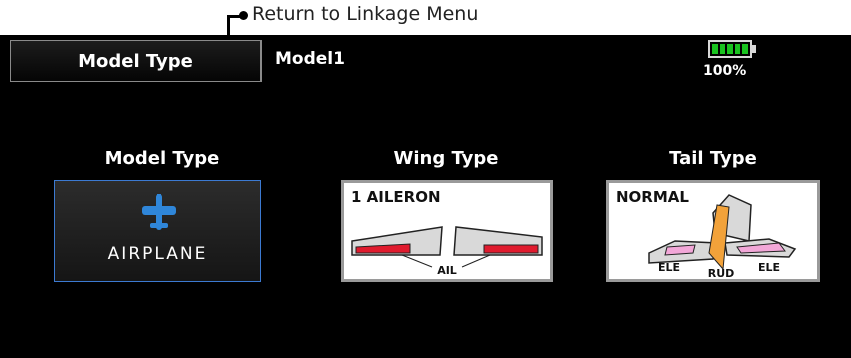  Describe the element at coordinates (157, 254) in the screenshot. I see `airplane-label: AIRPLANE` at that location.